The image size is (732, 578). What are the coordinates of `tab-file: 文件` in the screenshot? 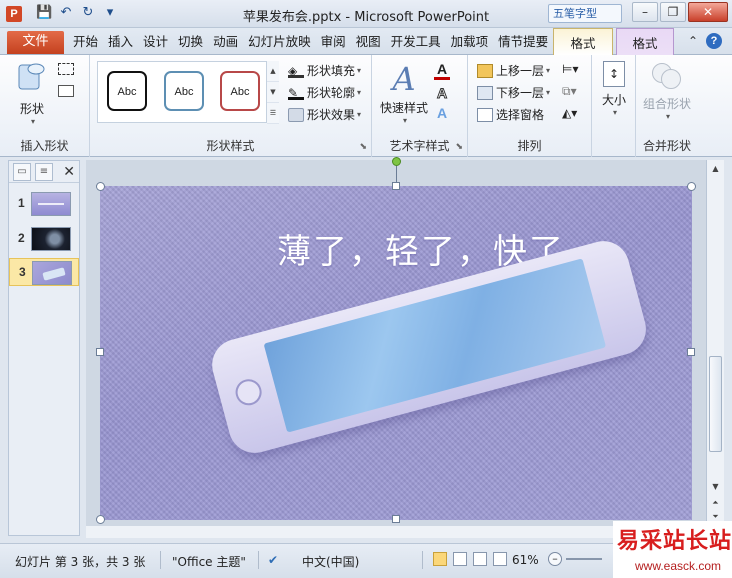 It's located at (35, 42).